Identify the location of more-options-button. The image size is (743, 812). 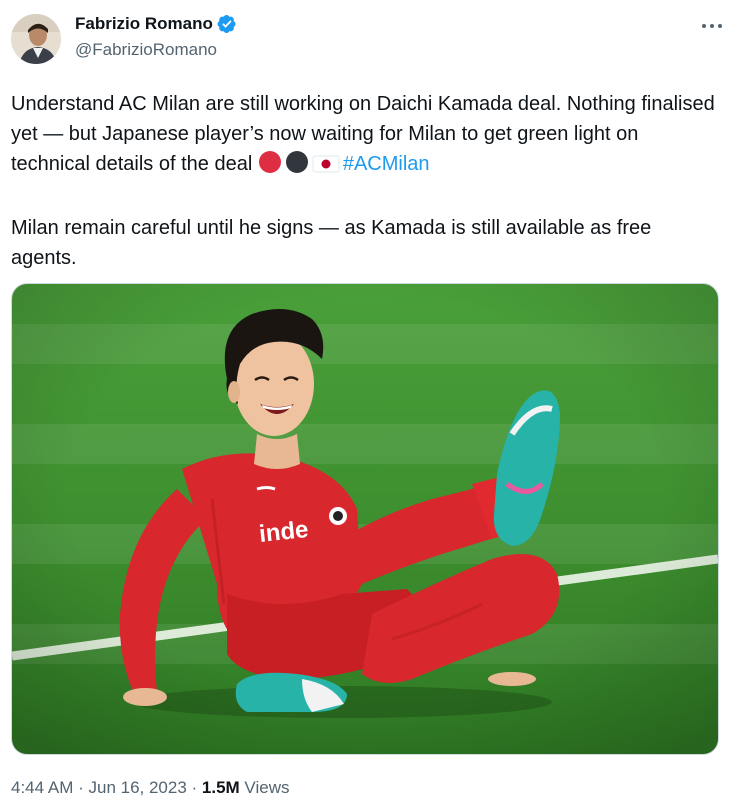
(712, 26).